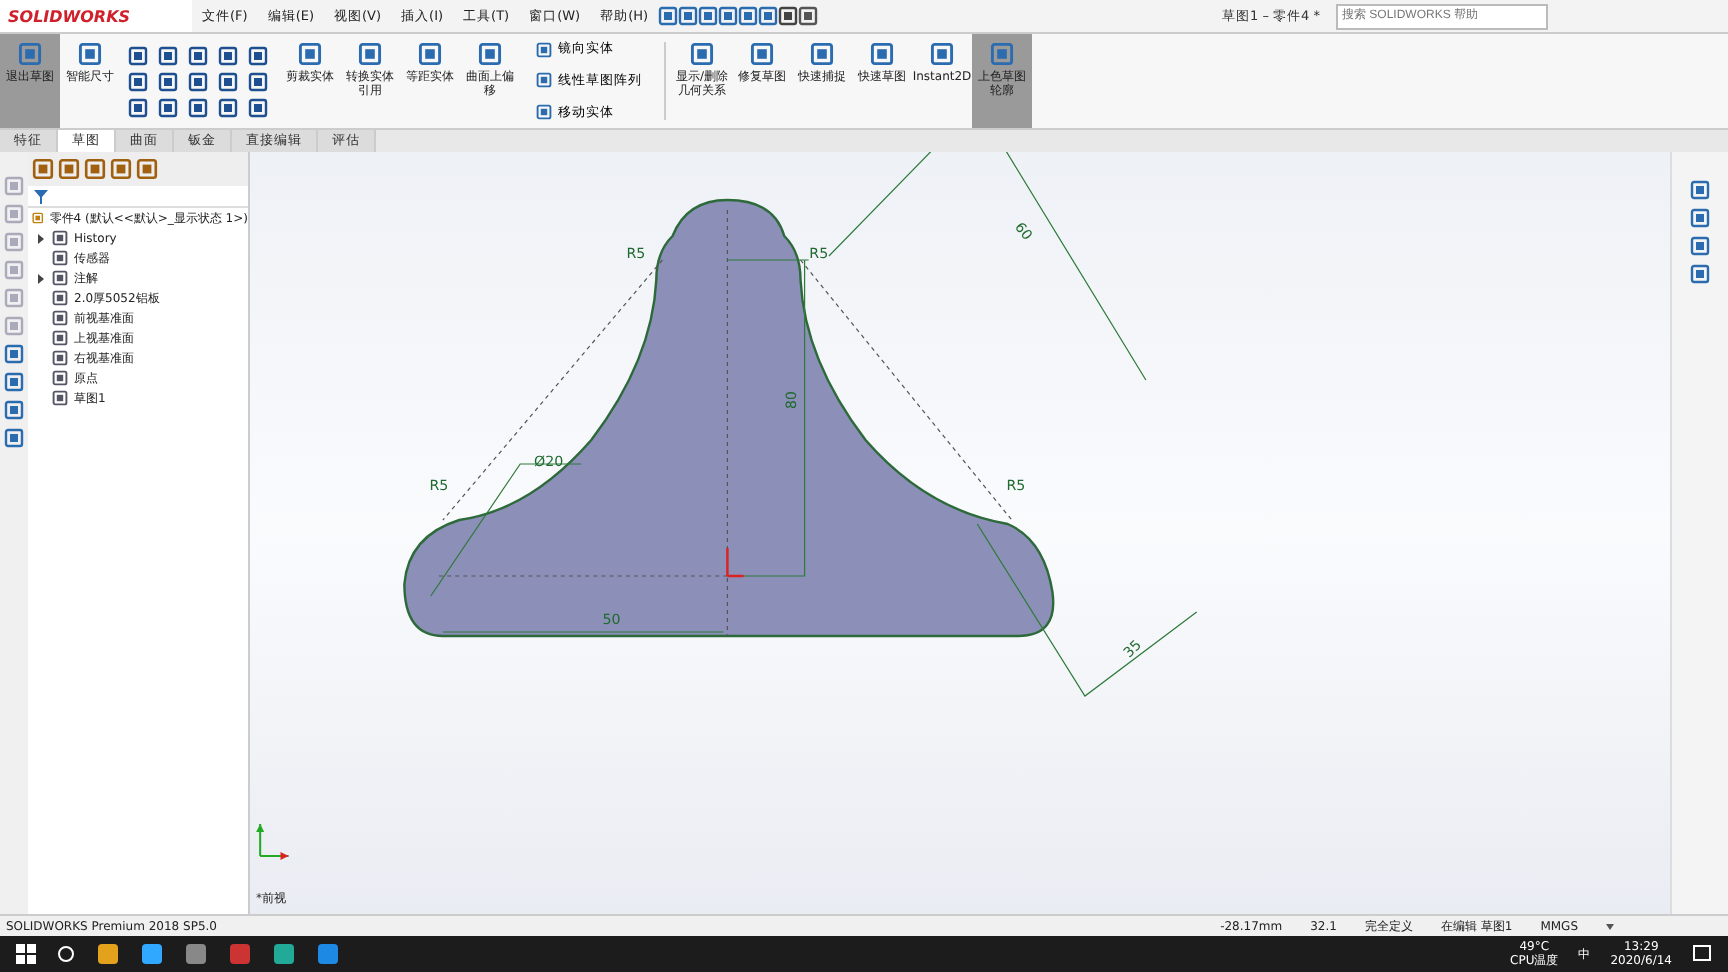 The width and height of the screenshot is (1728, 972). What do you see at coordinates (66, 954) in the screenshot?
I see `search-icon` at bounding box center [66, 954].